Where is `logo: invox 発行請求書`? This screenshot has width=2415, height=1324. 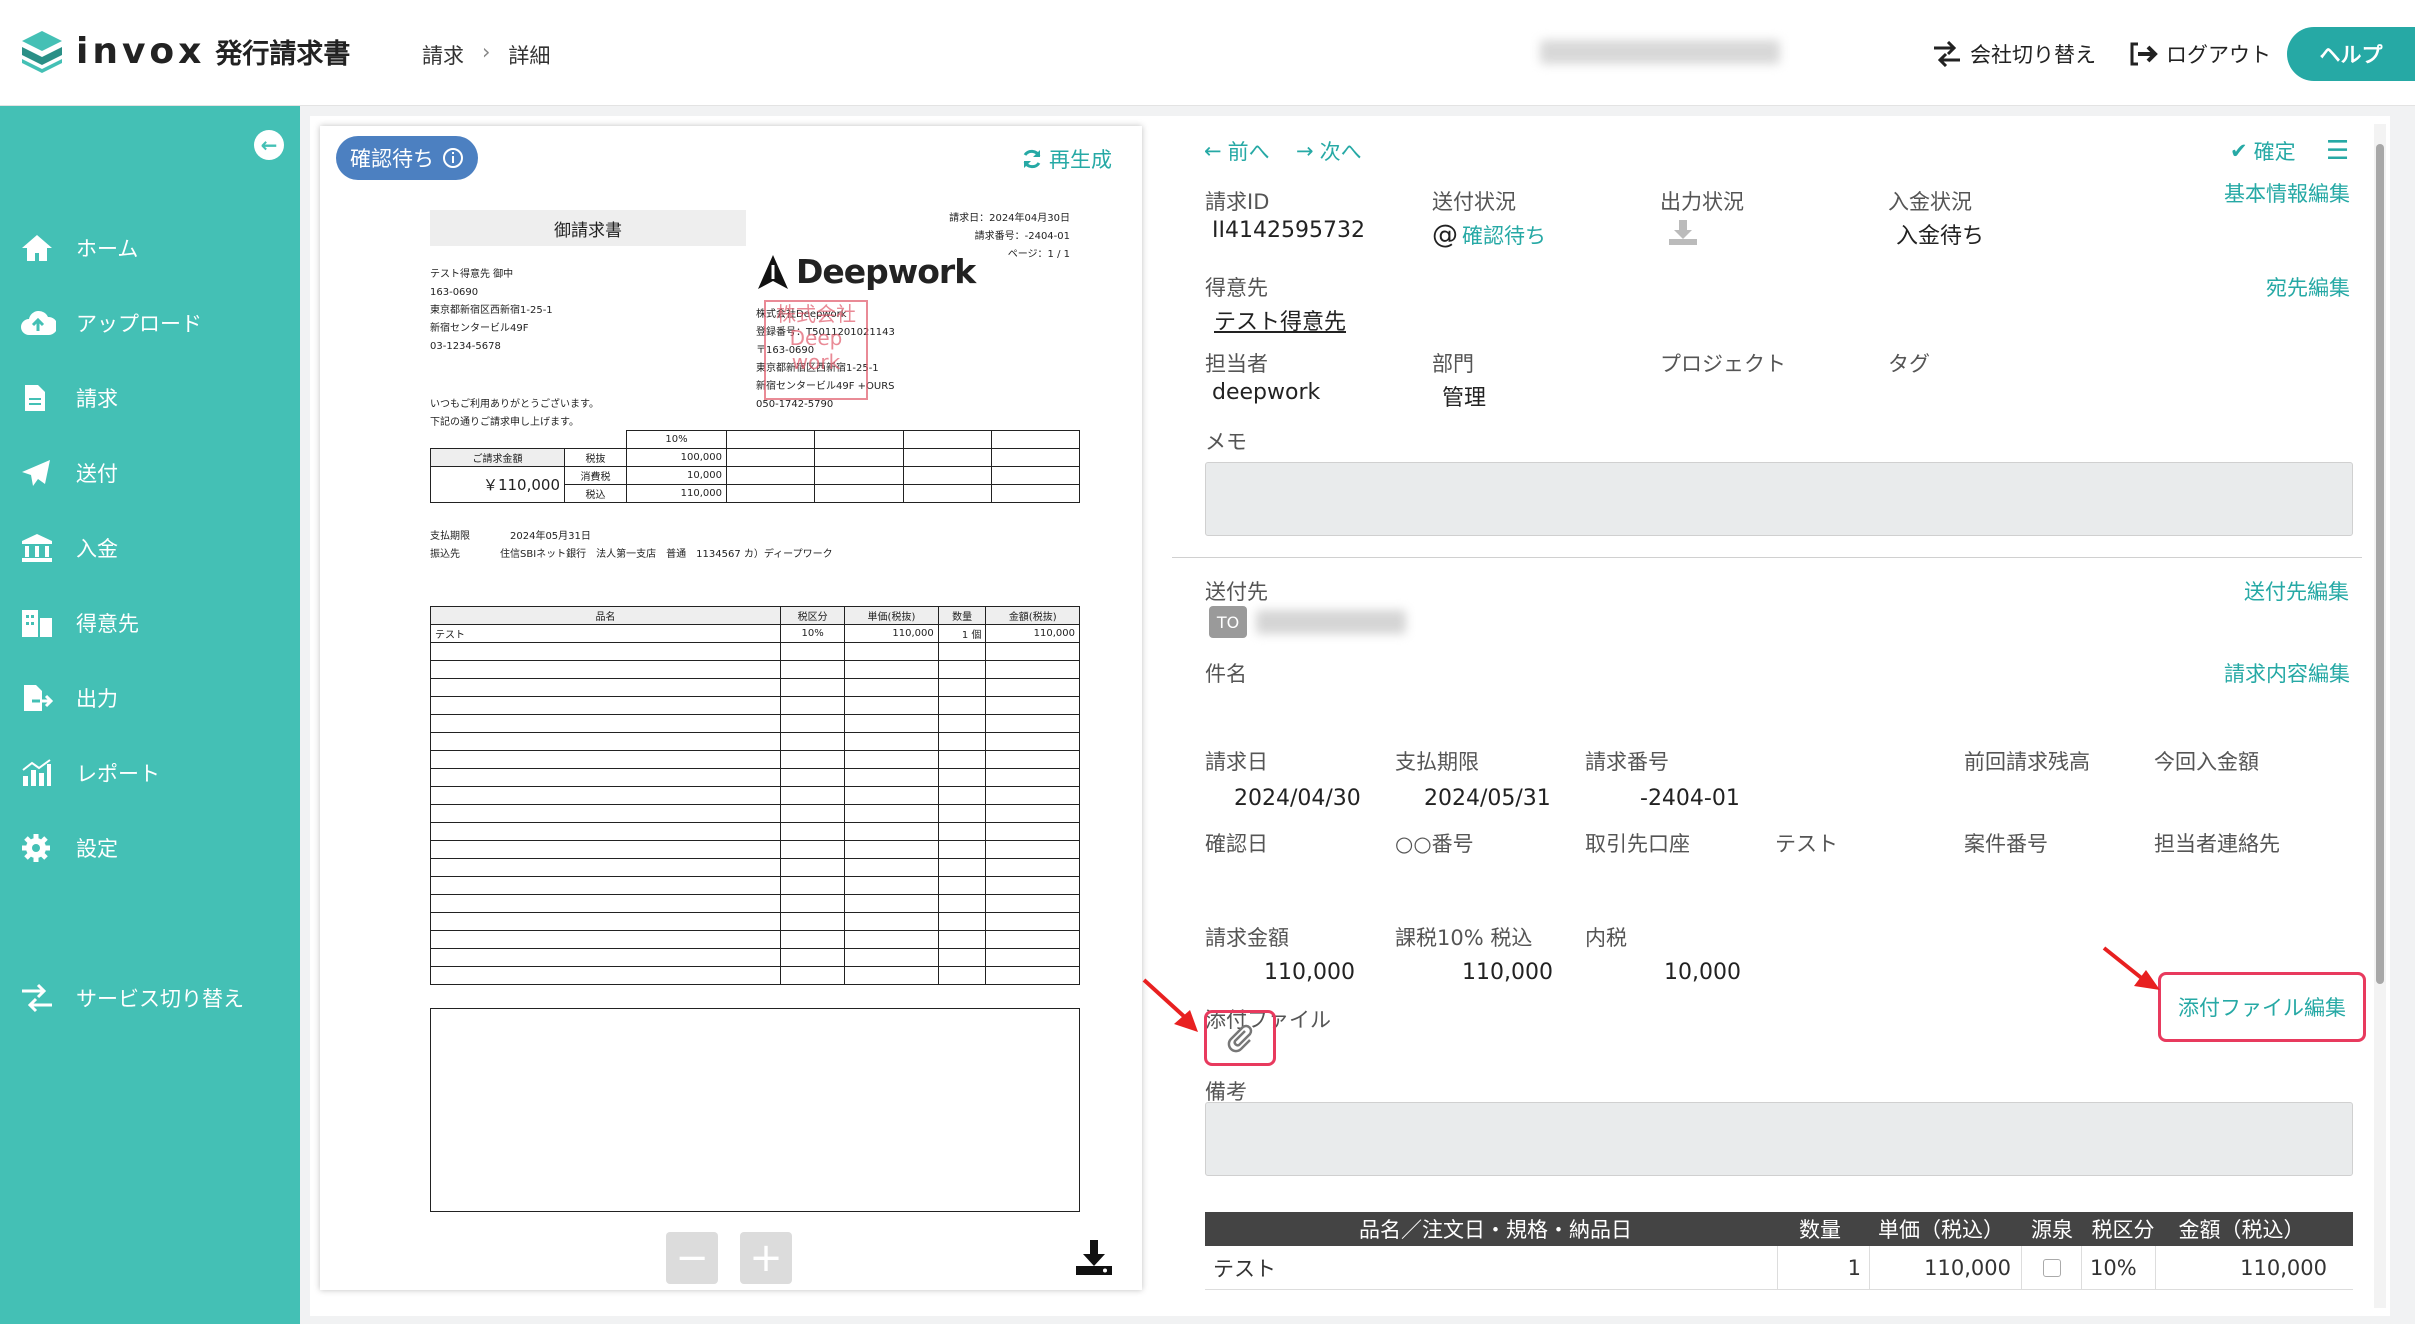 logo: invox 発行請求書 is located at coordinates (185, 51).